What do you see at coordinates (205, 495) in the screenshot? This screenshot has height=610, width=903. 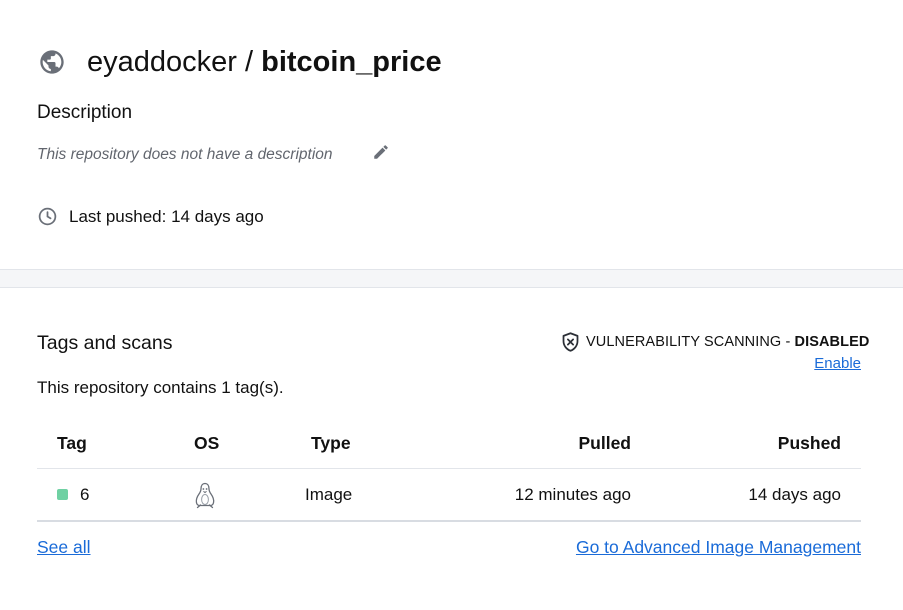 I see `linux-icon` at bounding box center [205, 495].